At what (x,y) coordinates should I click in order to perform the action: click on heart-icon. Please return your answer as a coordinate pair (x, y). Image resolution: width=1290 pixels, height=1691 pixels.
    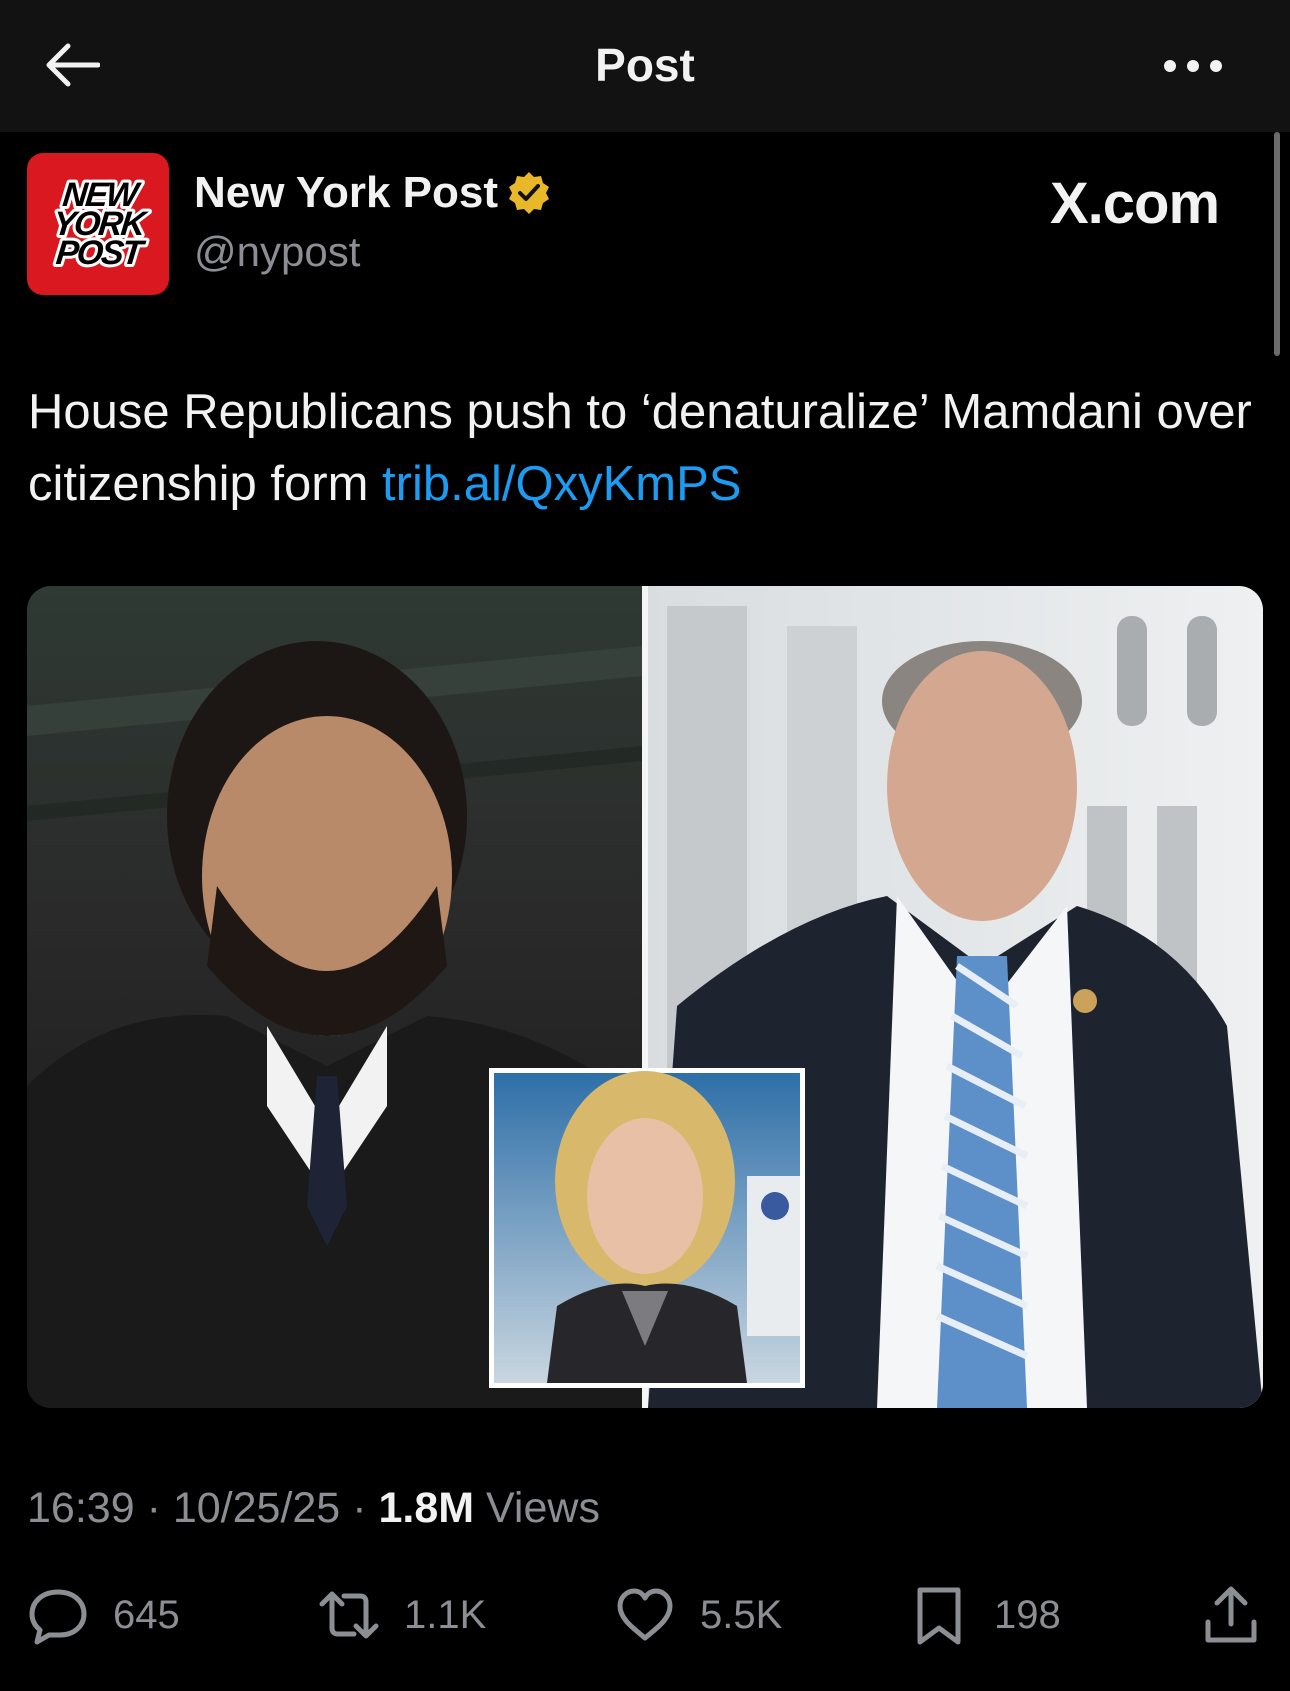
    Looking at the image, I should click on (645, 1614).